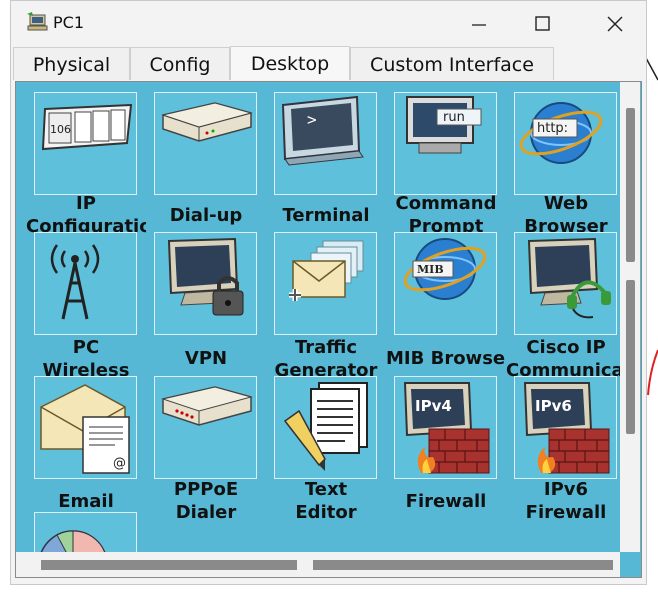 This screenshot has width=658, height=592. Describe the element at coordinates (206, 358) in the screenshot. I see `app-label: VPN` at that location.